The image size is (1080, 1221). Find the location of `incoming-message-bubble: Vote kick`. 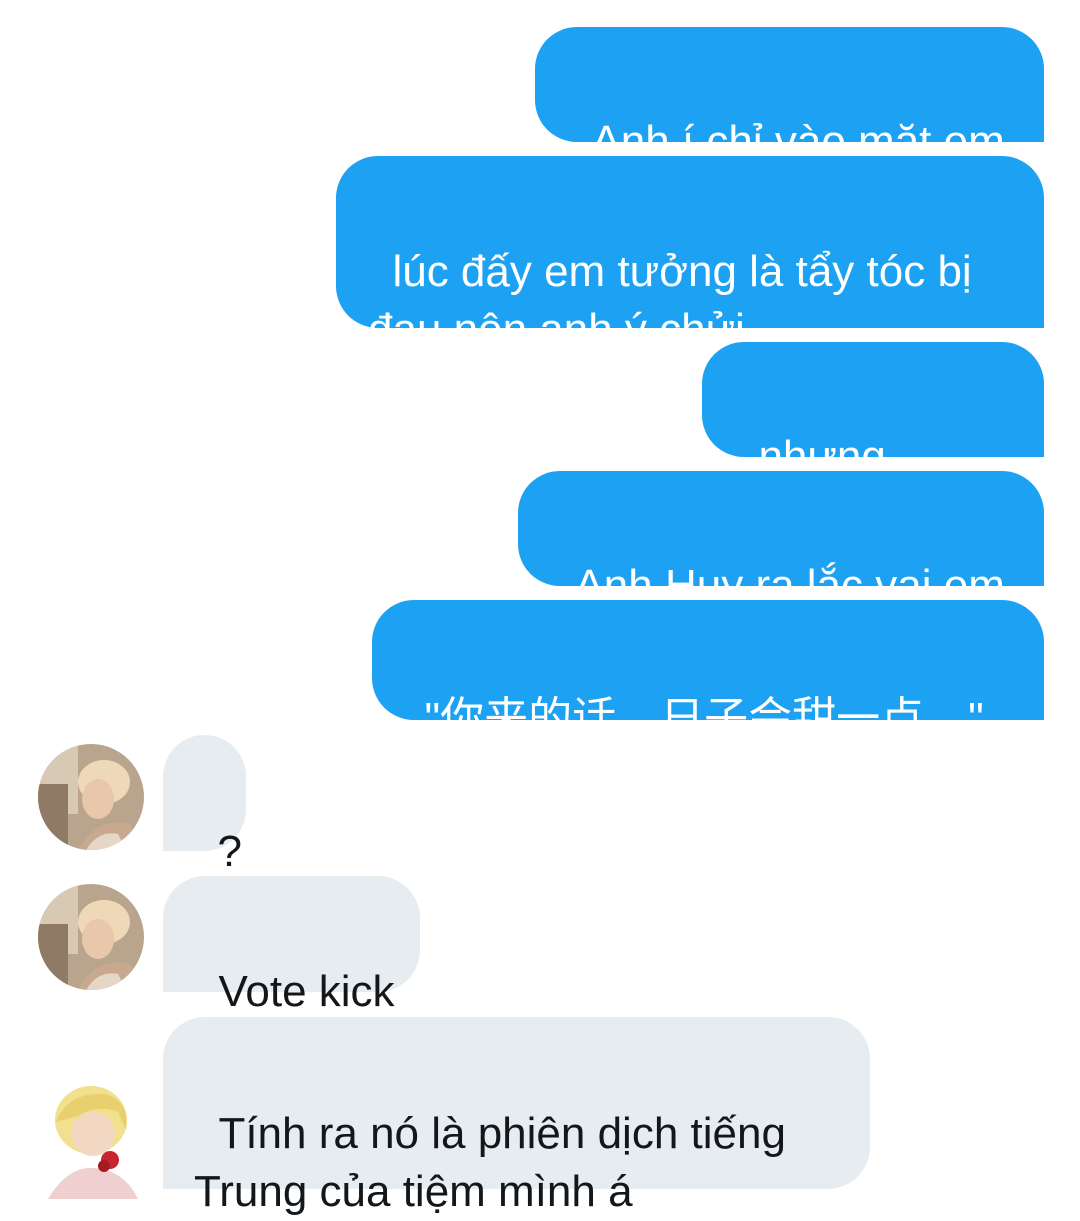

incoming-message-bubble: Vote kick is located at coordinates (291, 946).